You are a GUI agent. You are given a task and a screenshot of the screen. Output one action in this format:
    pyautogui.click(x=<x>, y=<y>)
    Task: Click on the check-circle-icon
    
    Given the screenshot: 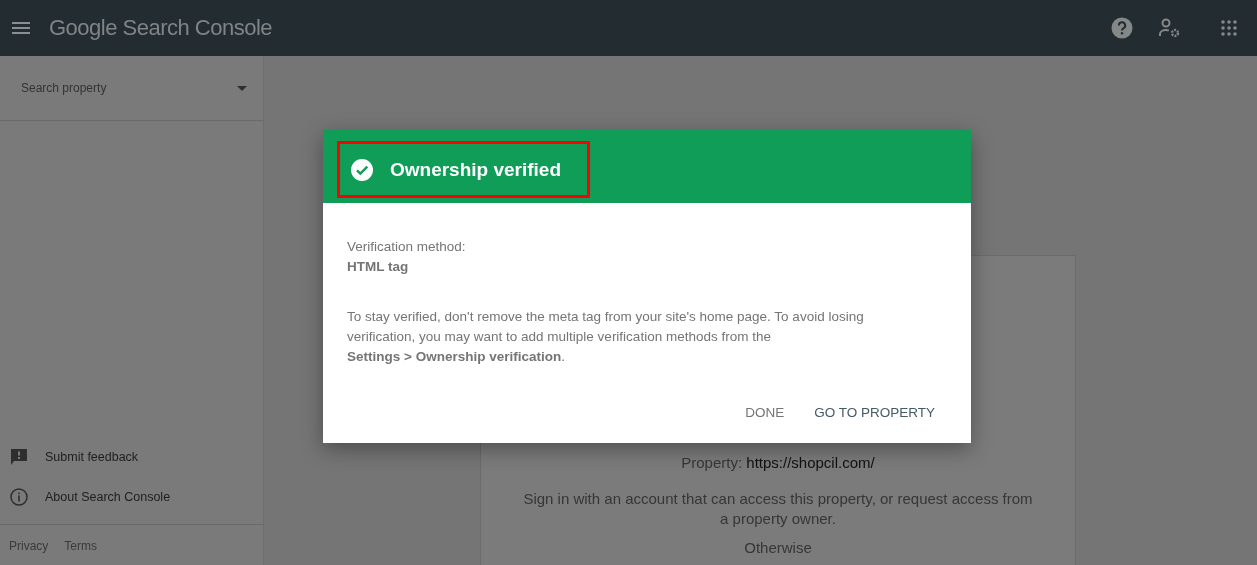 What is the action you would take?
    pyautogui.click(x=362, y=169)
    